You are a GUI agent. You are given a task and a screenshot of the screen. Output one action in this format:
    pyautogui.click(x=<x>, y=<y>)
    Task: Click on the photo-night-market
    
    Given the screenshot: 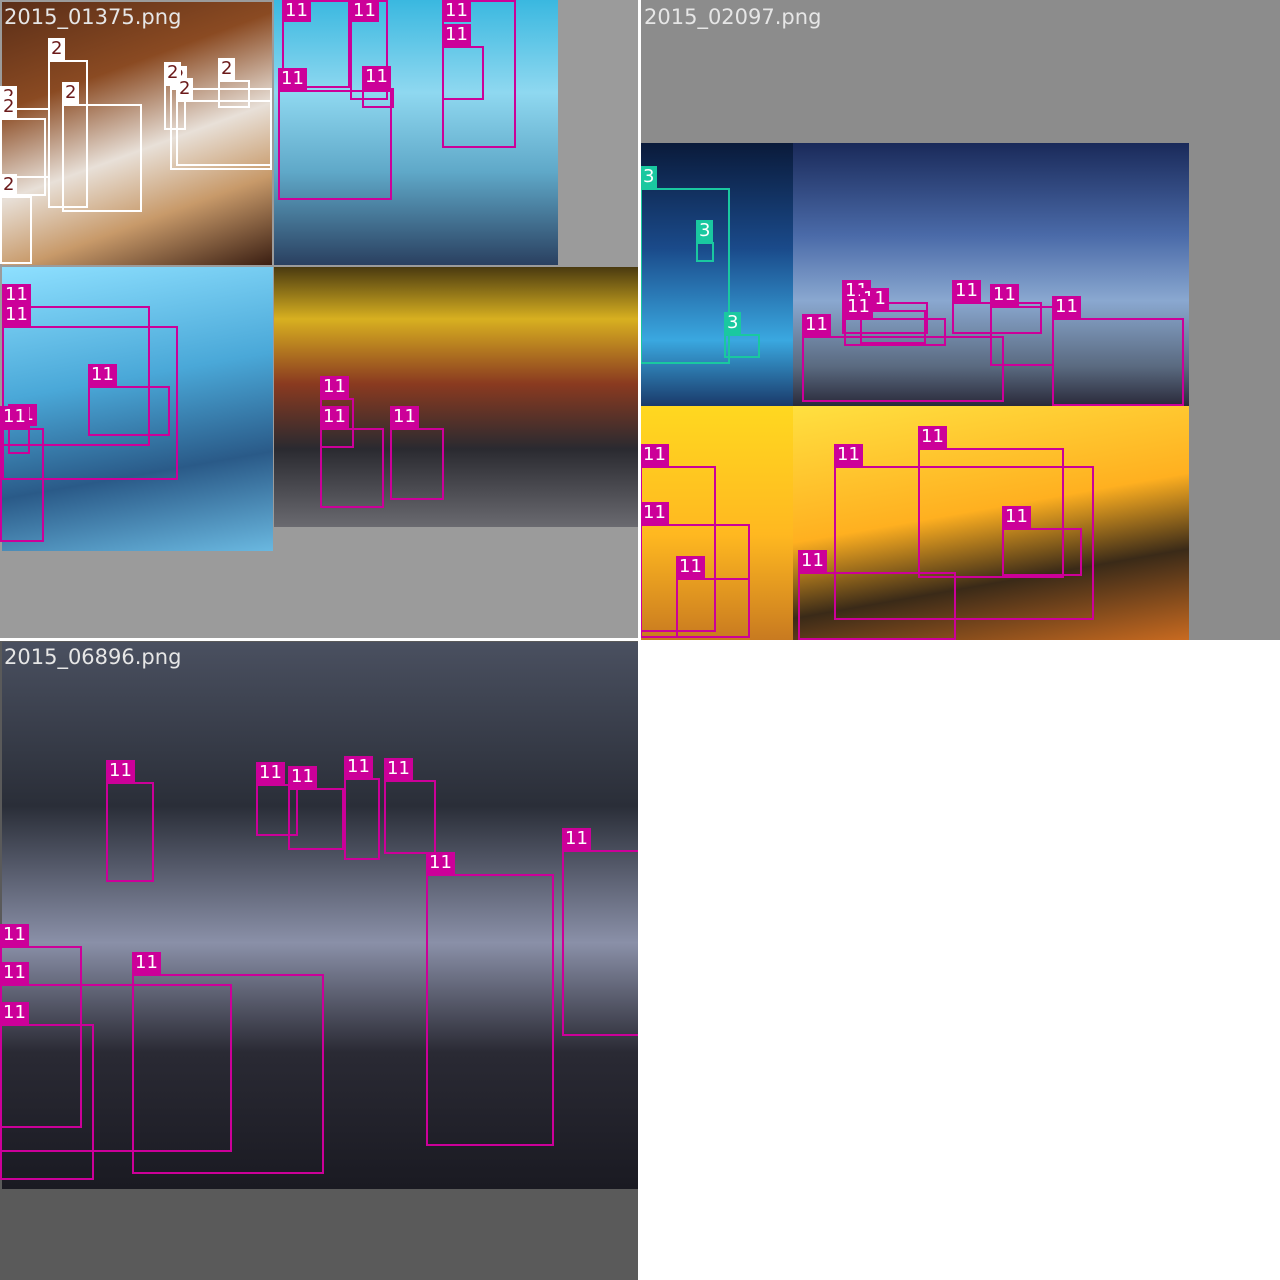 What is the action you would take?
    pyautogui.click(x=457, y=397)
    